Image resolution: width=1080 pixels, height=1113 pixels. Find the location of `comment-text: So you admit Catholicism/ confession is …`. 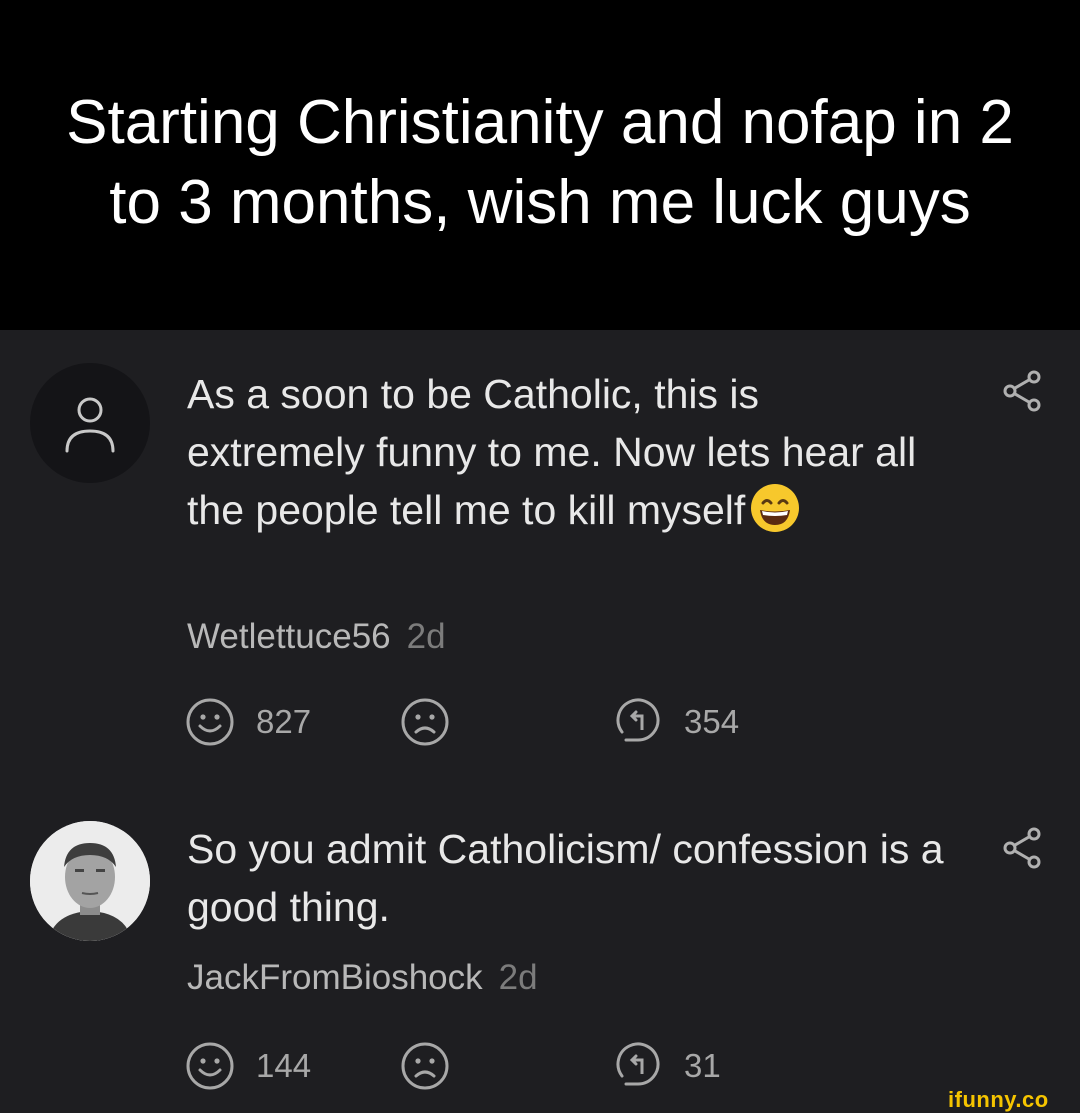

comment-text: So you admit Catholicism/ confession is … is located at coordinates (565, 878).